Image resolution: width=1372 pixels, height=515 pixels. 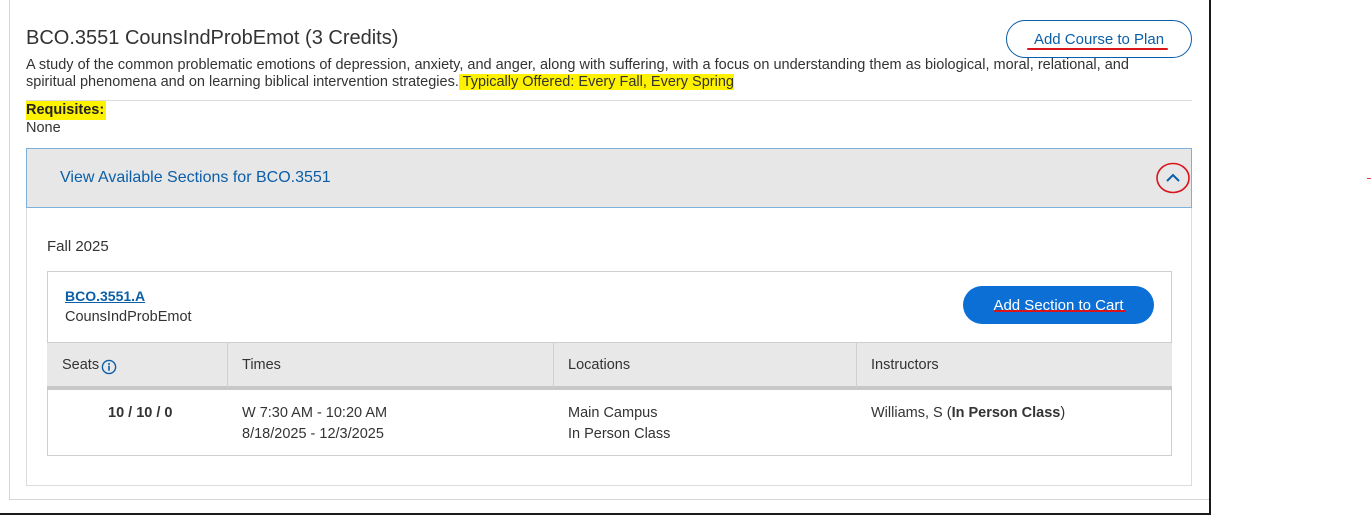 What do you see at coordinates (1058, 305) in the screenshot?
I see `add-section-to-cart-button: Add Section to Cart` at bounding box center [1058, 305].